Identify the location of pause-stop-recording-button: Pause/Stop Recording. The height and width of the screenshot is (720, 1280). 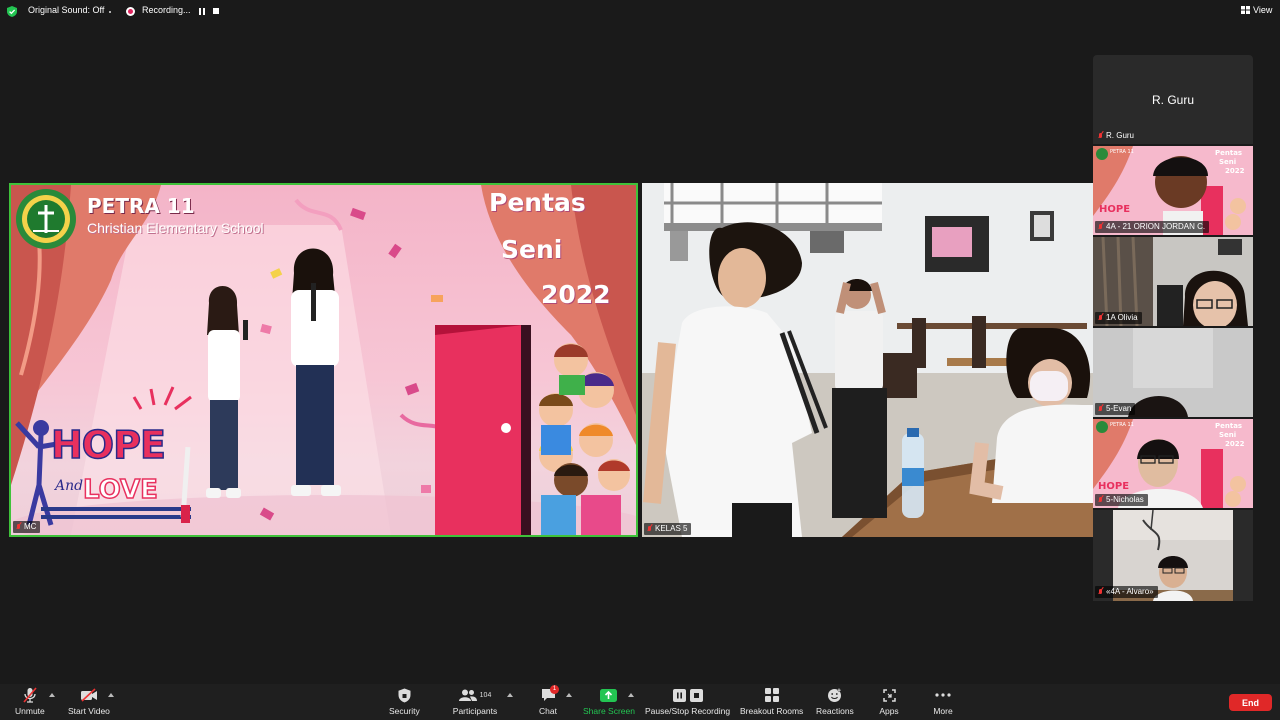
(687, 701).